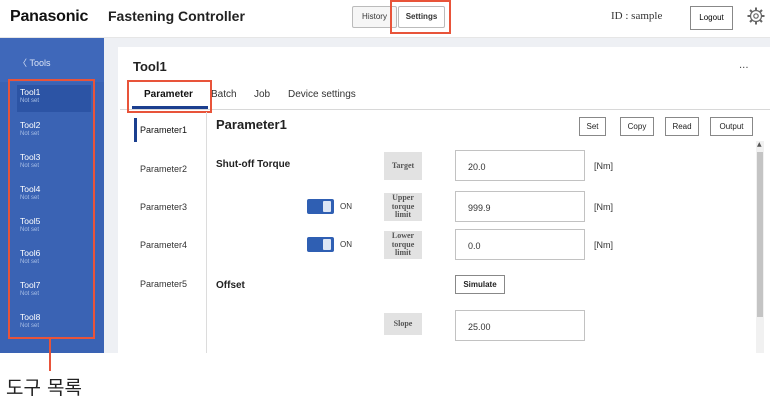  I want to click on lower-torque-label: Lower torque limit, so click(403, 245).